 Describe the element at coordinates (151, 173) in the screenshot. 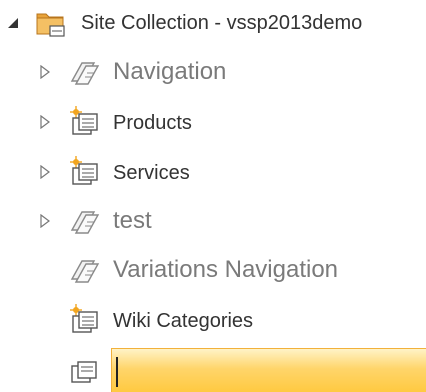

I see `tree-node-label: Services` at that location.